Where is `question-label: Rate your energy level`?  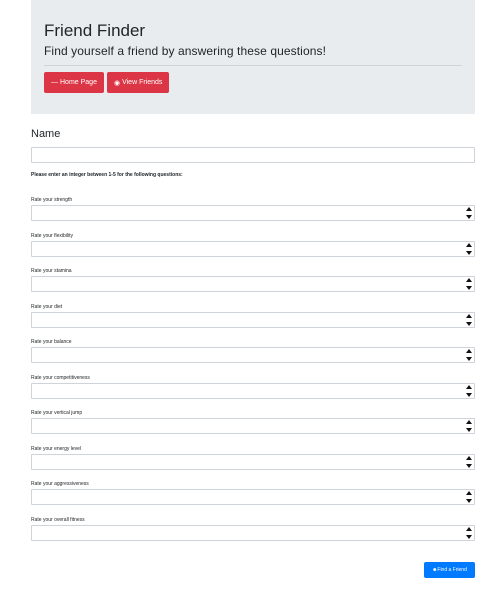 question-label: Rate your energy level is located at coordinates (56, 448).